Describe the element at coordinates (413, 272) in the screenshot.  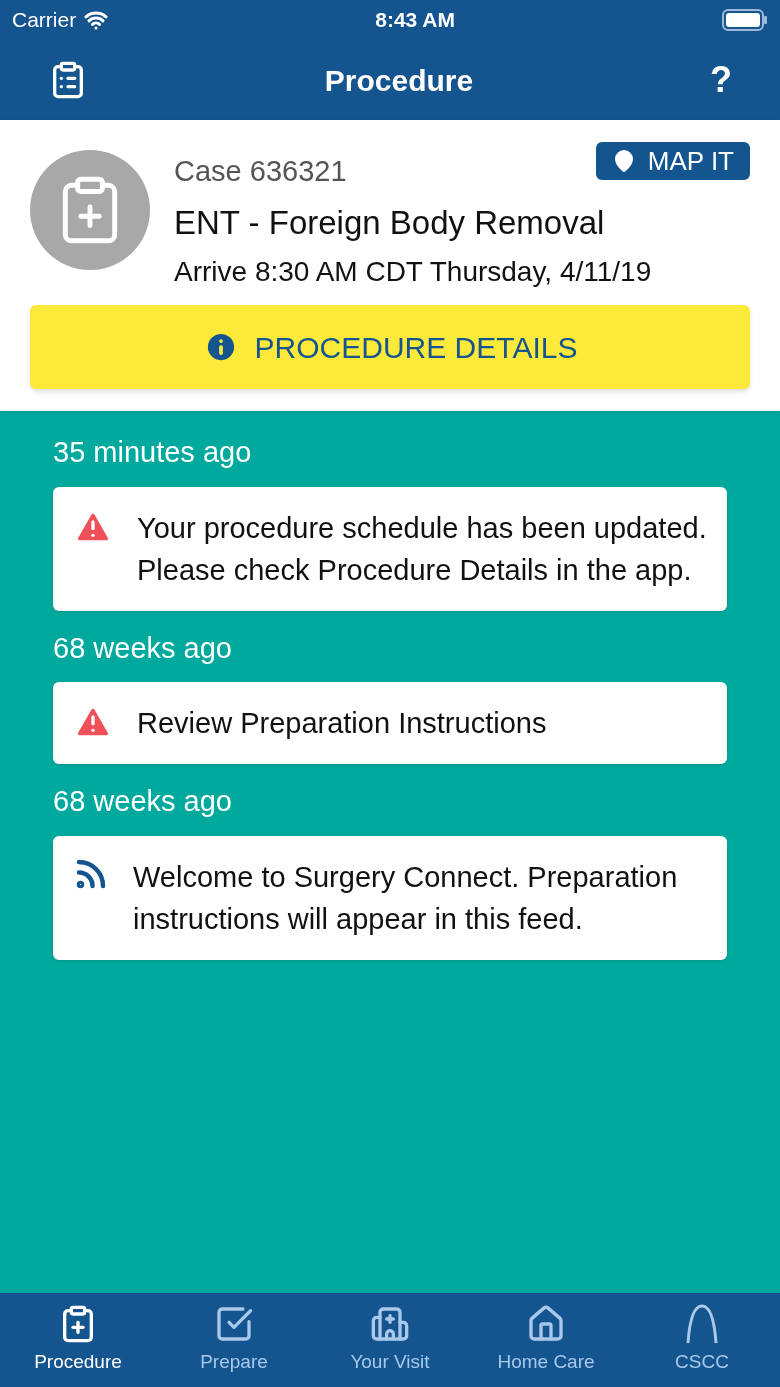
I see `arrival-time: Arrive 8:30 AM CDT Thursday, 4/11/19` at that location.